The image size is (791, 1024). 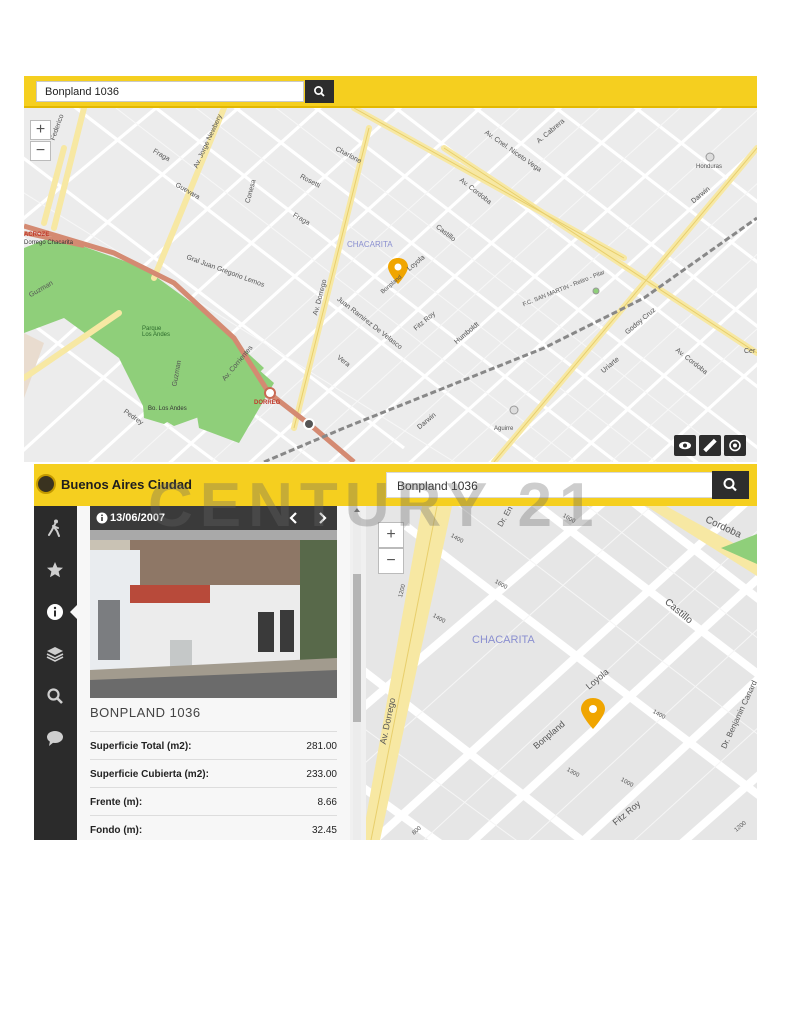 I want to click on sidebar-item-favorites, so click(x=55, y=570).